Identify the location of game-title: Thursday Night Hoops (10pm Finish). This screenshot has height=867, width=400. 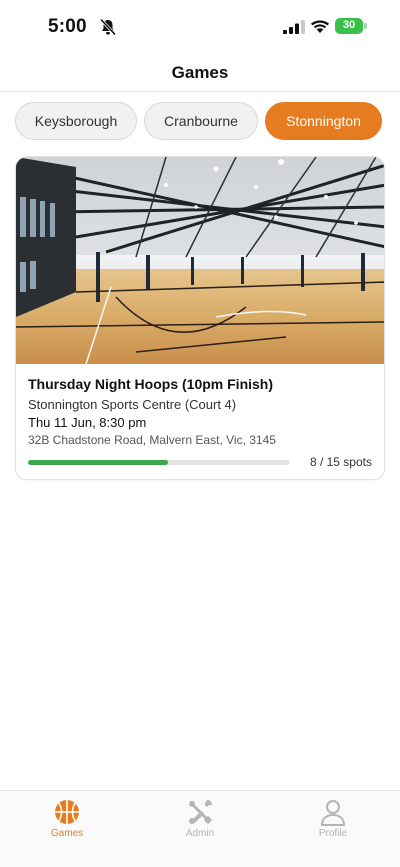
(151, 384).